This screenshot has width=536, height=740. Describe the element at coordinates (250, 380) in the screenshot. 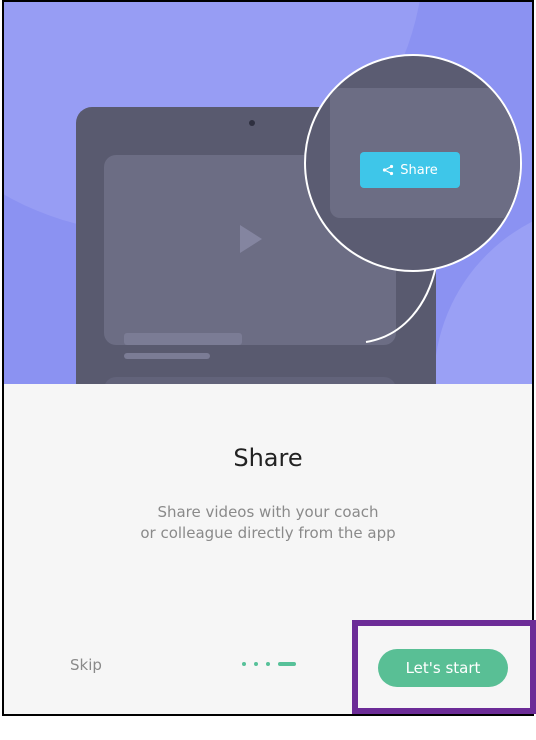

I see `second-panel` at that location.